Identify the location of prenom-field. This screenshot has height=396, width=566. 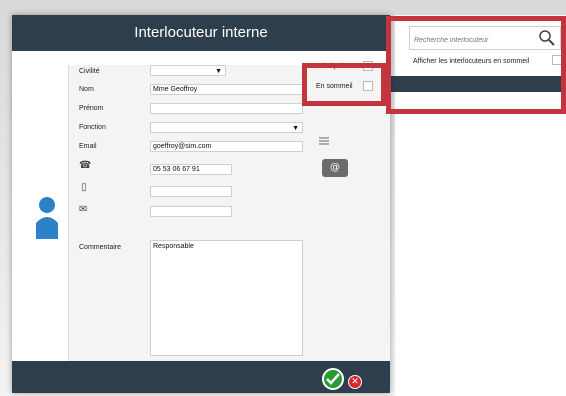
(226, 108).